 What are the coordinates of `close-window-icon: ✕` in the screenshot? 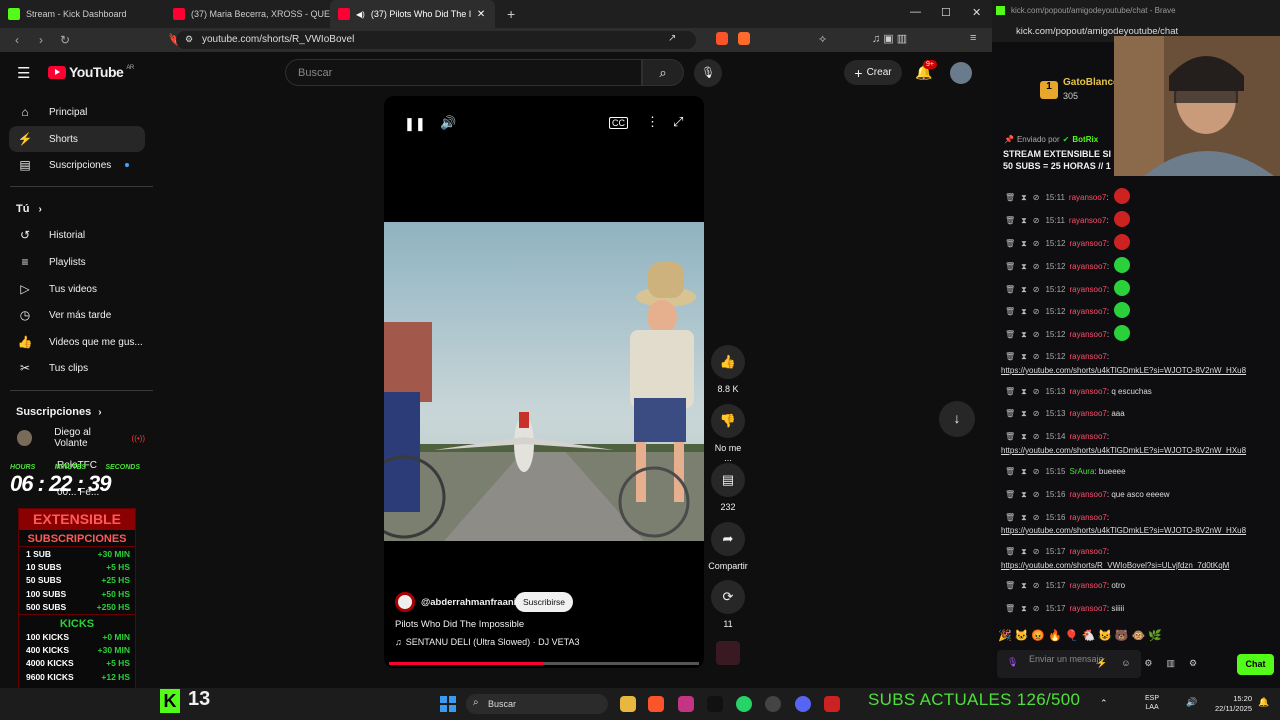 It's located at (976, 12).